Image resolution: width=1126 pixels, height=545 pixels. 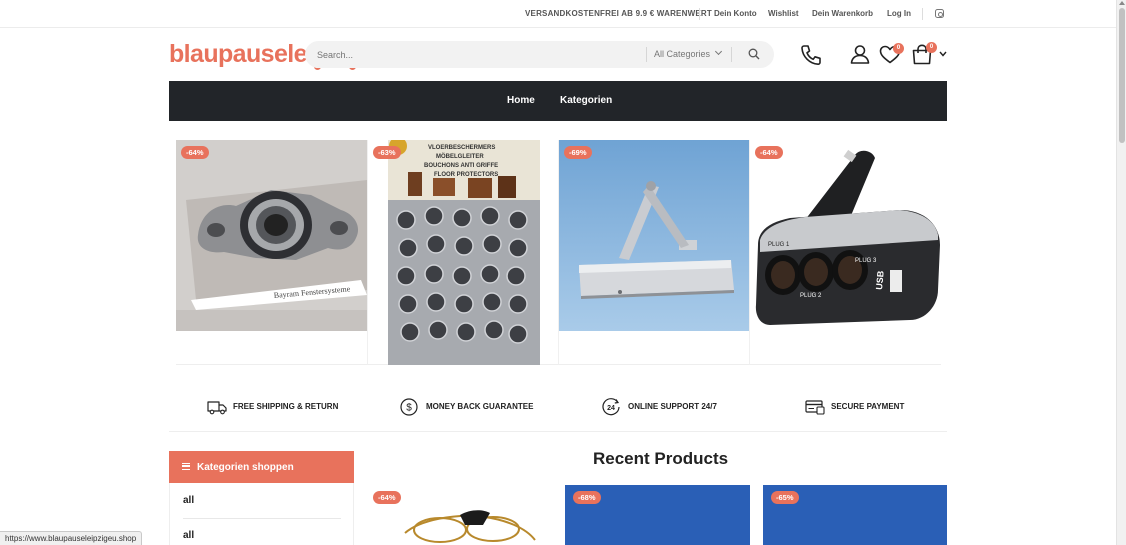 What do you see at coordinates (71, 538) in the screenshot?
I see `browser-status-url: https://www.blaupauseleipzigeu.shop` at bounding box center [71, 538].